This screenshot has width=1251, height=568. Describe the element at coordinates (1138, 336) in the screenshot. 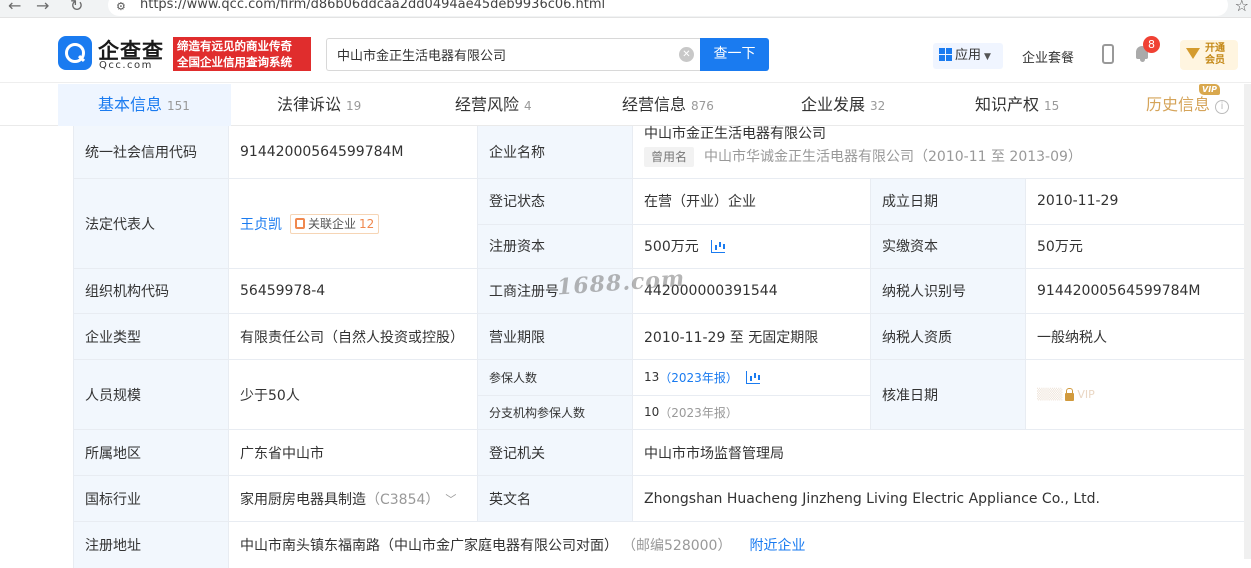

I see `taxpayer-qual-value: 一般纳税人` at that location.